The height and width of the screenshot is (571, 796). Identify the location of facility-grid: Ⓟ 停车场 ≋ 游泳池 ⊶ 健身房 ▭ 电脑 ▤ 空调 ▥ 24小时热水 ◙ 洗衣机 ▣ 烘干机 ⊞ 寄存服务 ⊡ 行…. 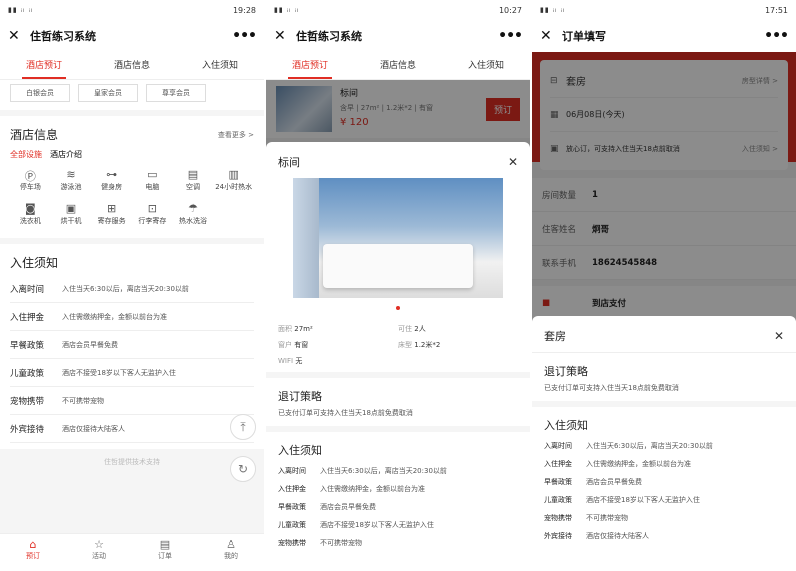
(132, 200).